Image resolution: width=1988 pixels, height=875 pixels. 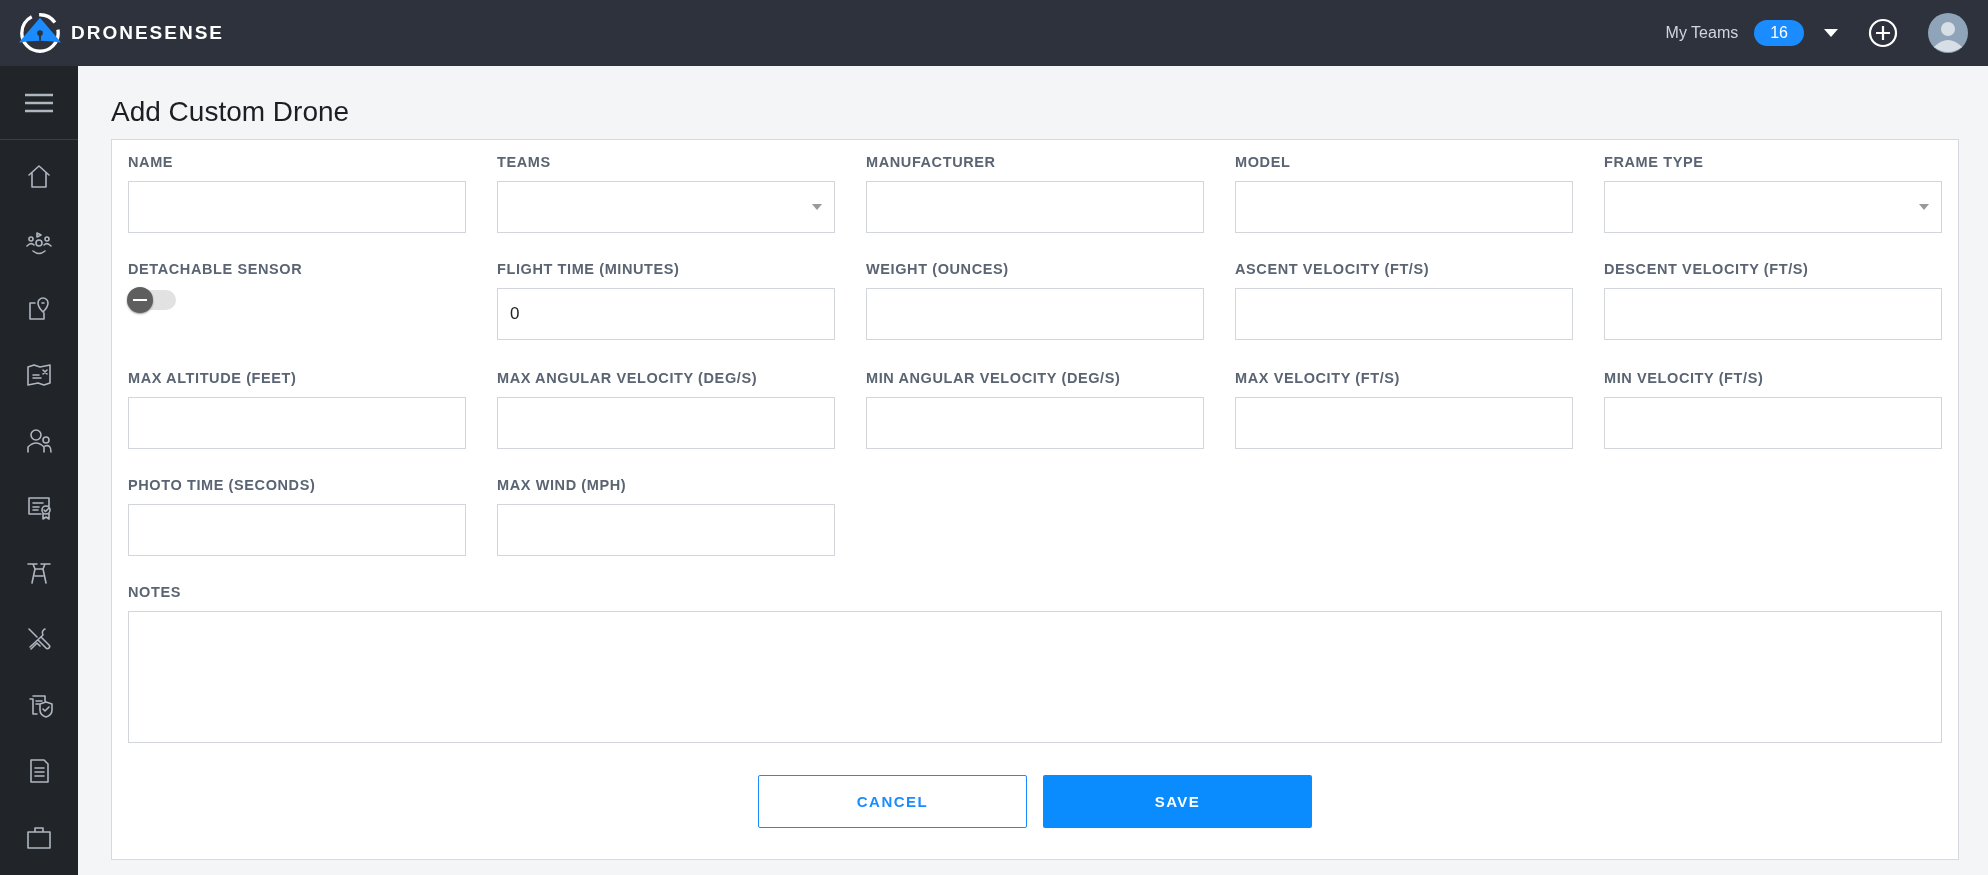 I want to click on tools-icon, so click(x=39, y=639).